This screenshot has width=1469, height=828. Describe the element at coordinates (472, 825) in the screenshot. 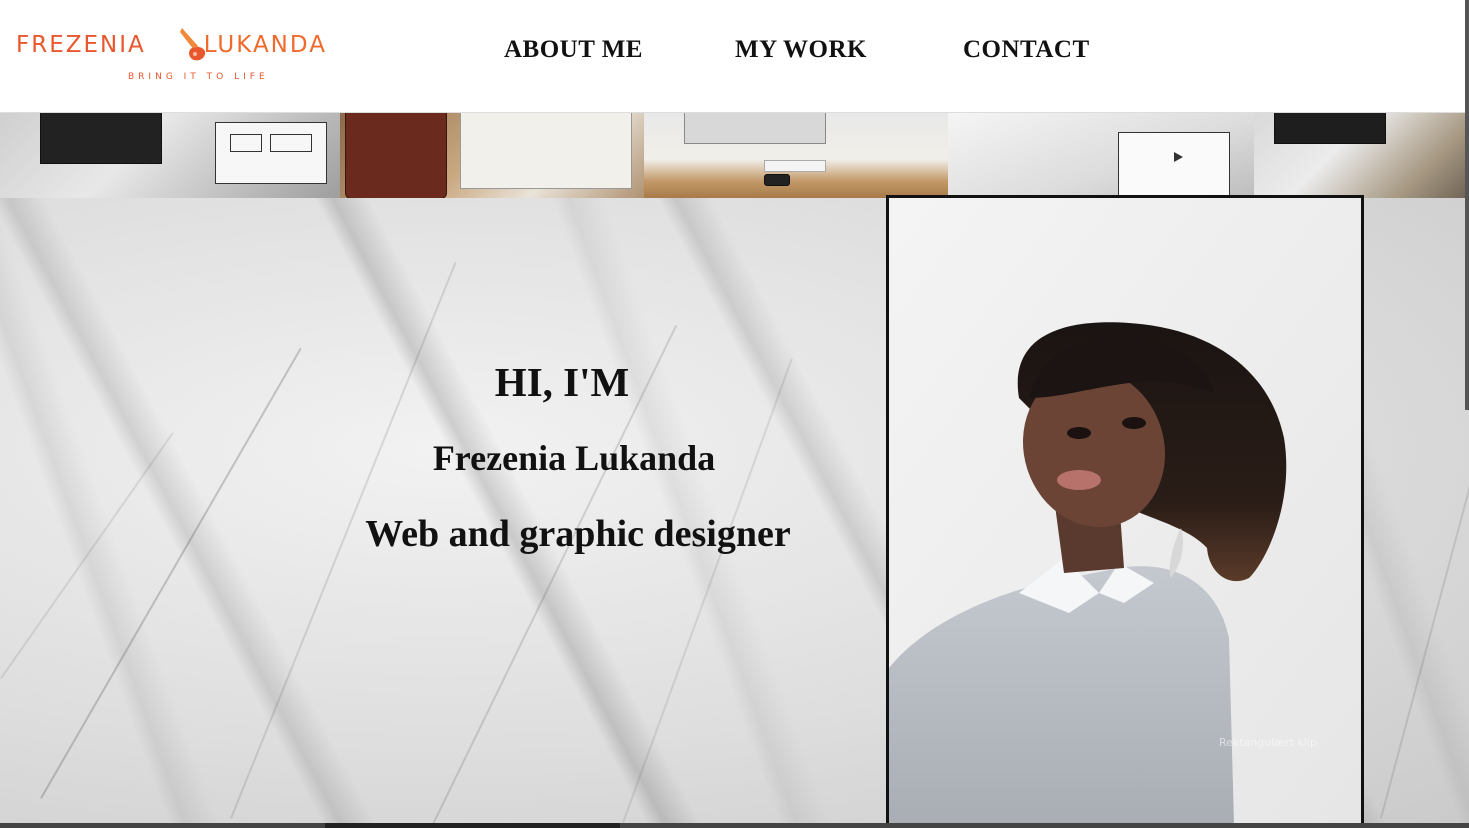

I see `bottom-bar-segment` at that location.